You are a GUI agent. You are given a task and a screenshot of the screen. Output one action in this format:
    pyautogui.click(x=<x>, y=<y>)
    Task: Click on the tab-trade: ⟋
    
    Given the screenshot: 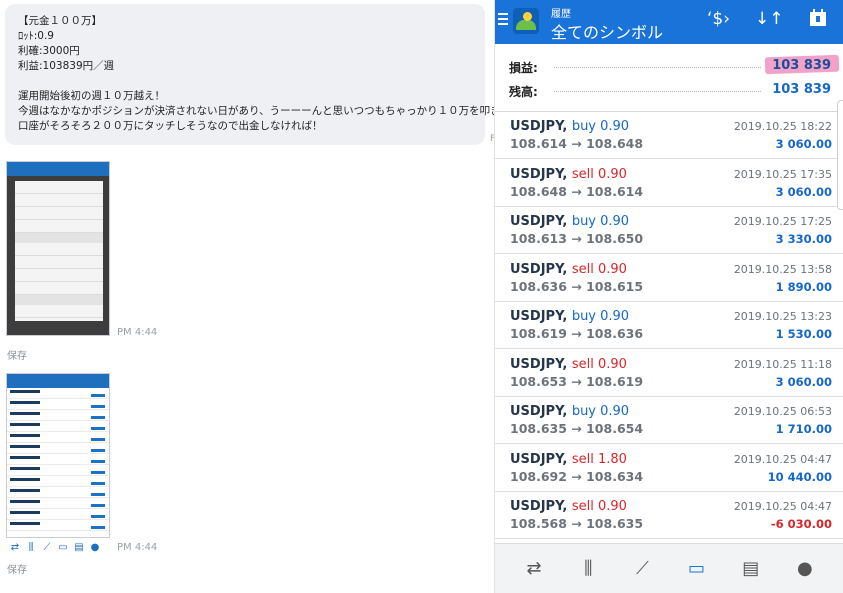 What is the action you would take?
    pyautogui.click(x=642, y=569)
    